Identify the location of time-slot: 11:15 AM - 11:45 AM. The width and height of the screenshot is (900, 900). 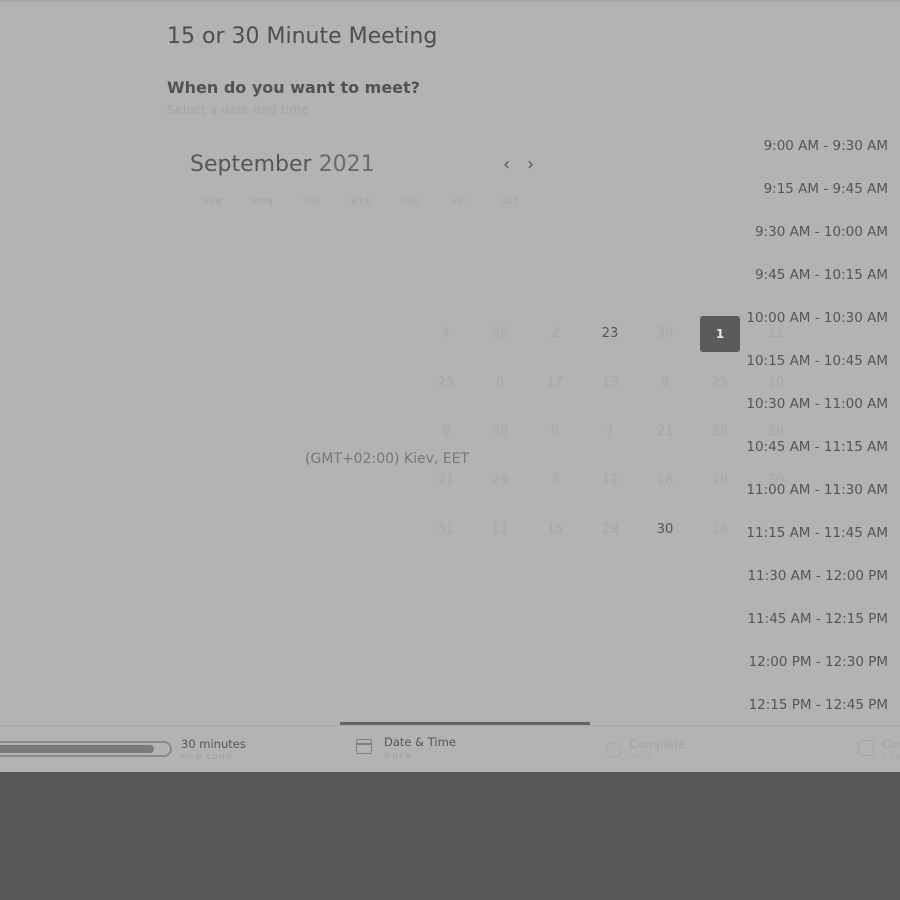
(808, 533).